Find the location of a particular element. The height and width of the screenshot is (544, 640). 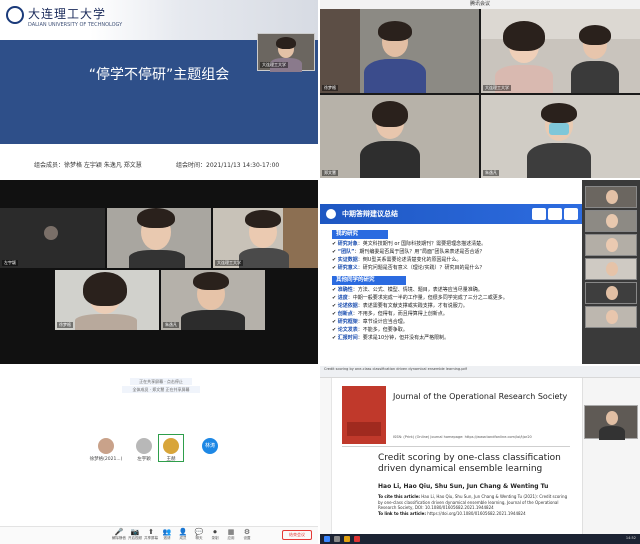

speaker-thumbnail: 大连理工大学 is located at coordinates (286, 52).